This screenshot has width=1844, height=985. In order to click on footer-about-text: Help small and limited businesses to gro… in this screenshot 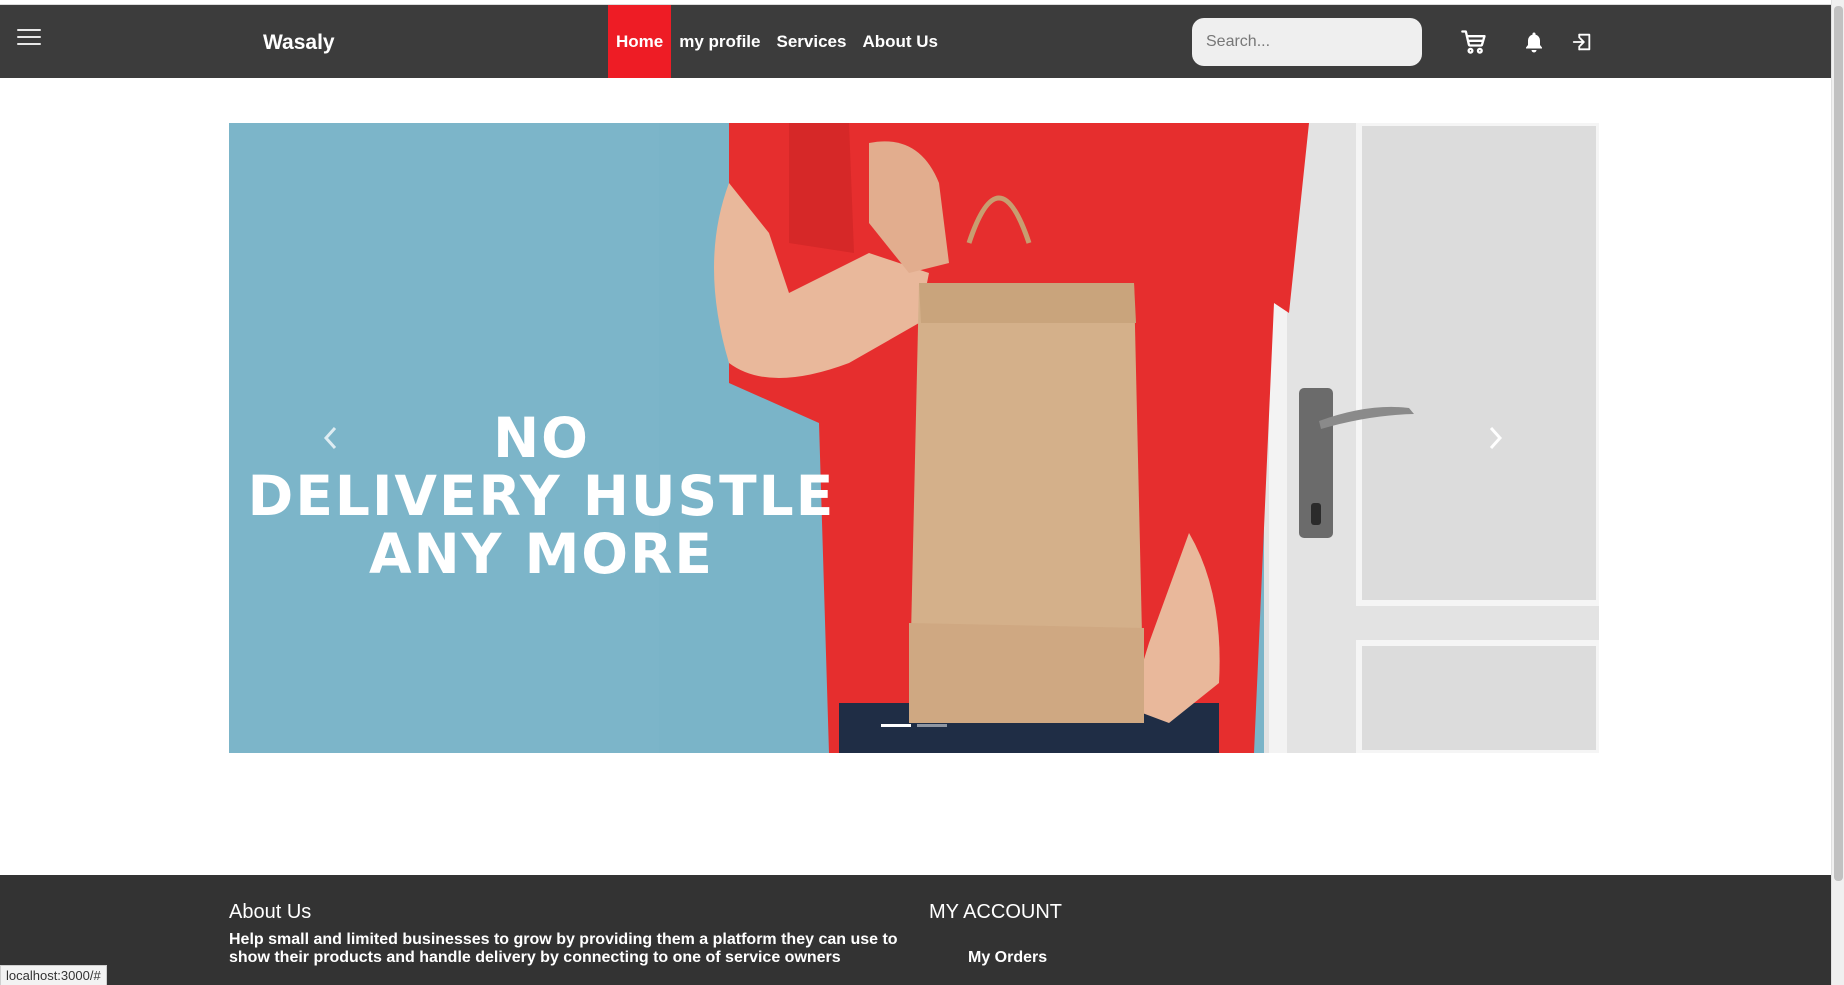, I will do `click(563, 948)`.